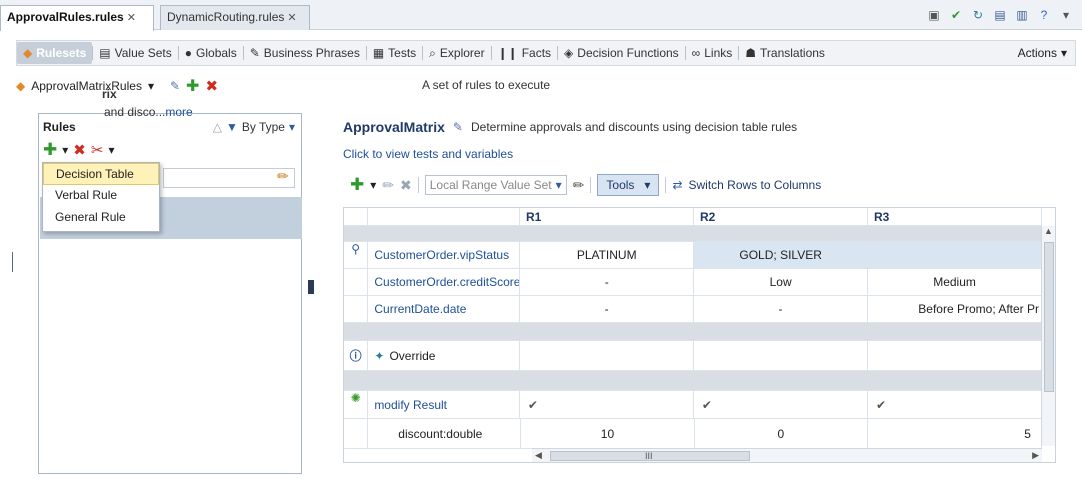 The height and width of the screenshot is (479, 1082). I want to click on scroll-left-icon: ◀, so click(538, 455).